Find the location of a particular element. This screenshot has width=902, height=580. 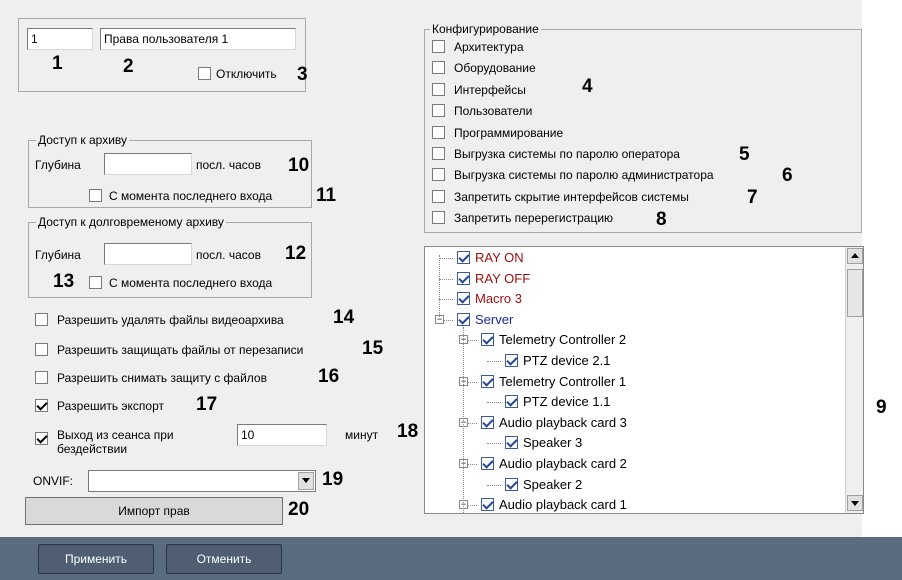

allow-unprotect-checkbox is located at coordinates (41, 377).